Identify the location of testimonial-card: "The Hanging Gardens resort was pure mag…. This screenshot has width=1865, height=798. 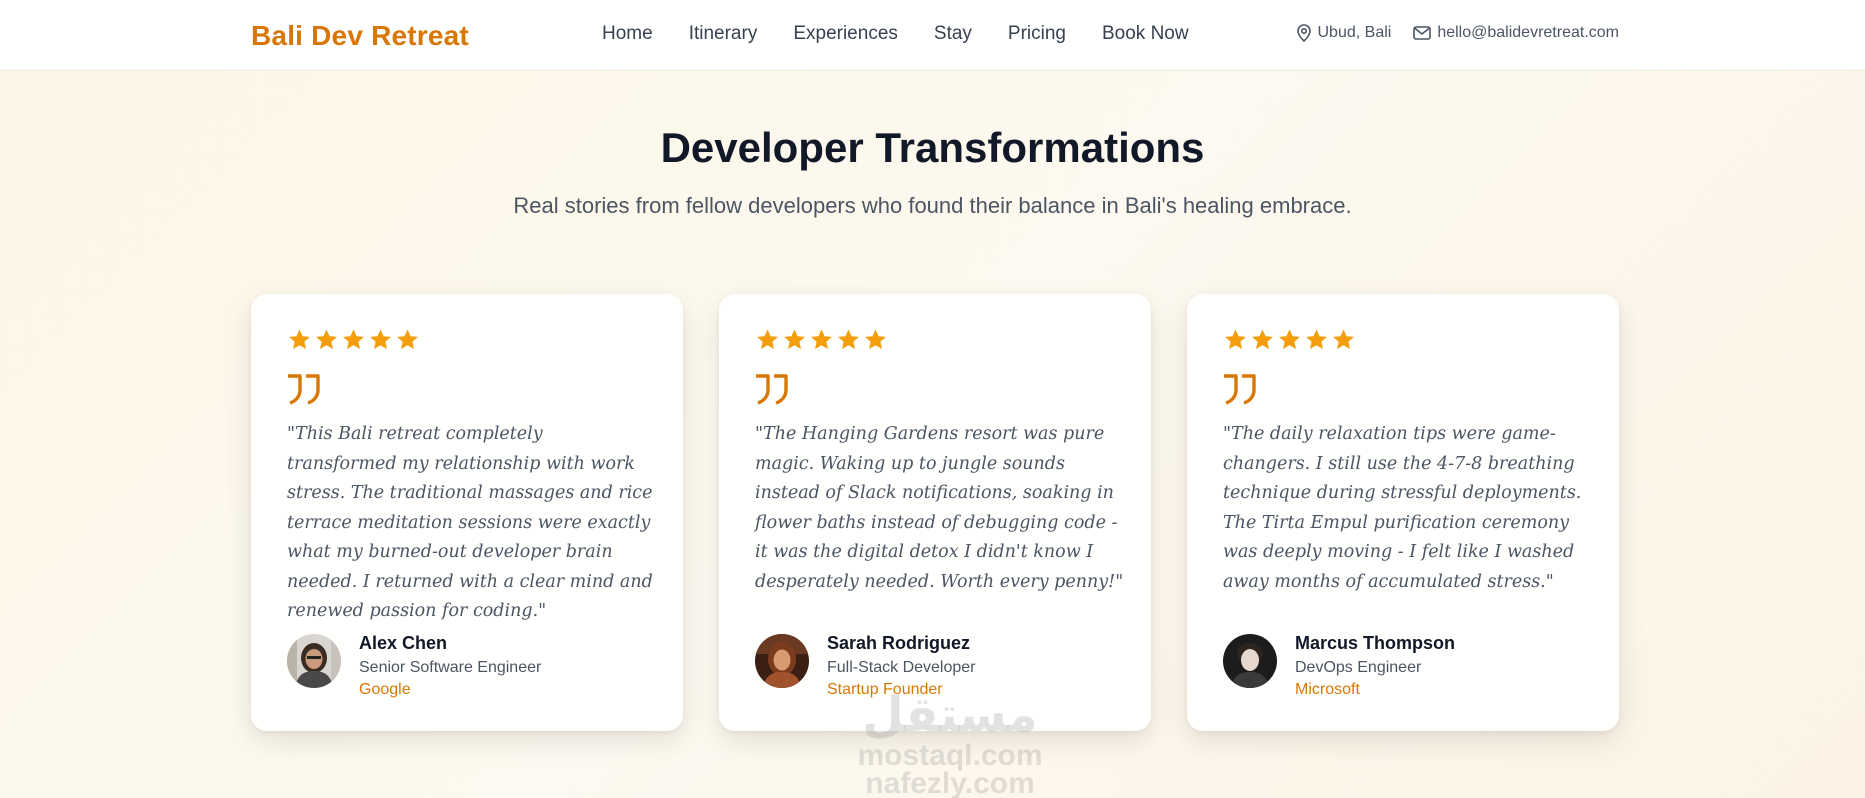
(935, 512).